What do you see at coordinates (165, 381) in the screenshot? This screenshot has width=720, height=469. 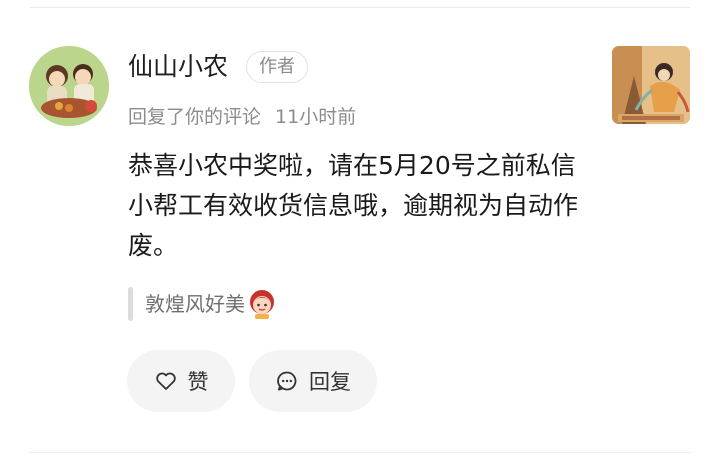 I see `heart-icon` at bounding box center [165, 381].